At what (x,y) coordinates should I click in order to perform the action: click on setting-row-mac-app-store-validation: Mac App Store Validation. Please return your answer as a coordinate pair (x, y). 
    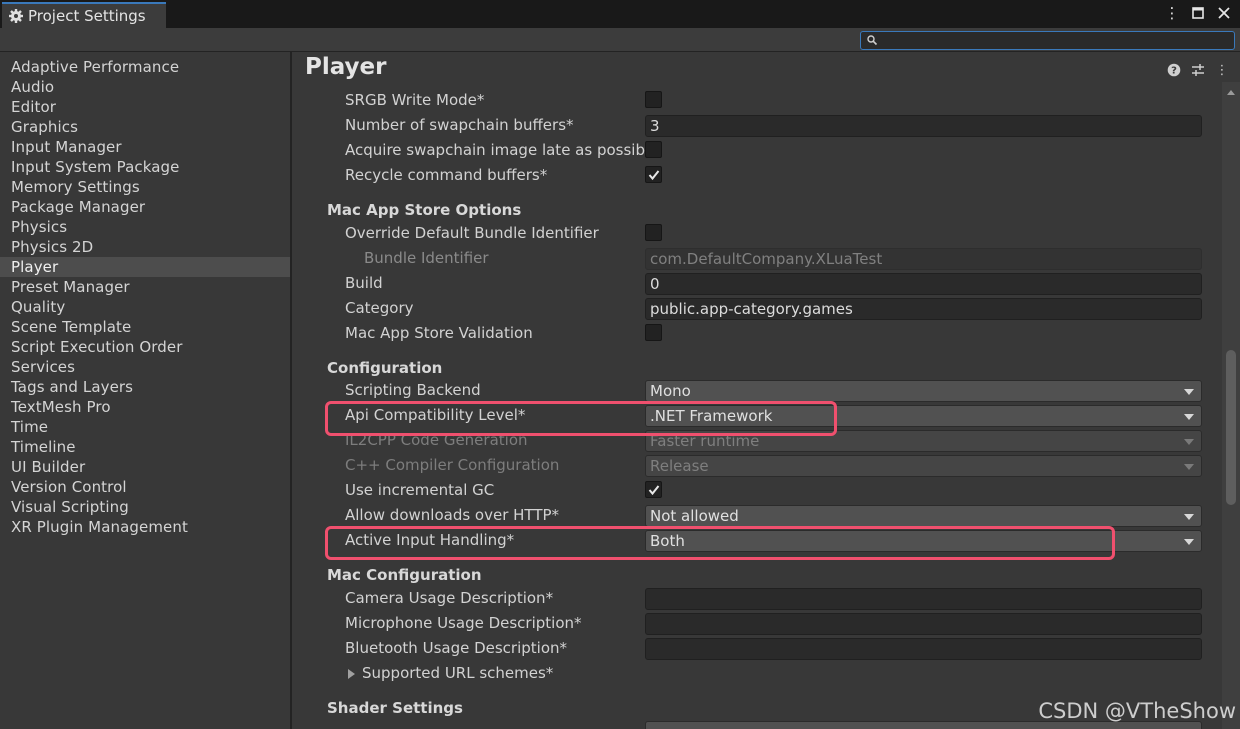
    Looking at the image, I should click on (758, 334).